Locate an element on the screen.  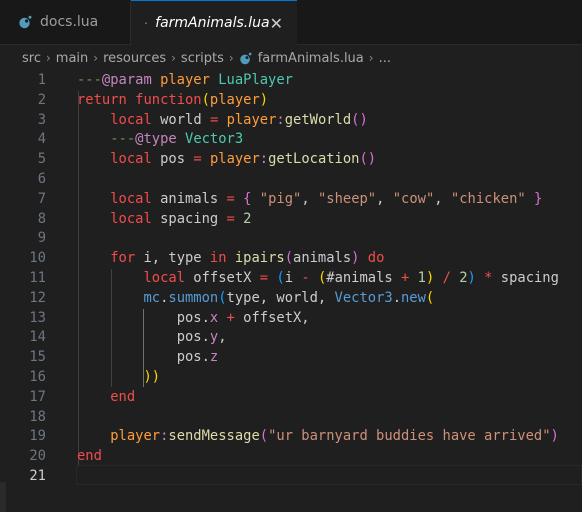
close-icon: ✕ is located at coordinates (276, 23).